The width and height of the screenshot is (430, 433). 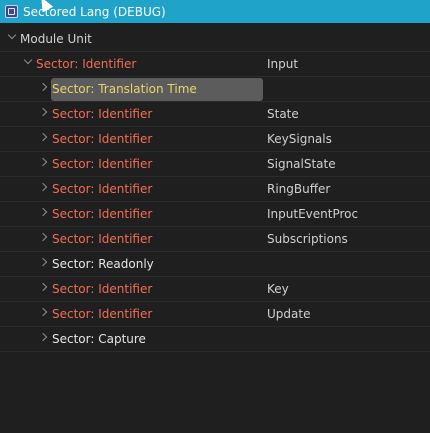 What do you see at coordinates (215, 239) in the screenshot?
I see `tree-node-child: Sector: Identifier Subscriptions` at bounding box center [215, 239].